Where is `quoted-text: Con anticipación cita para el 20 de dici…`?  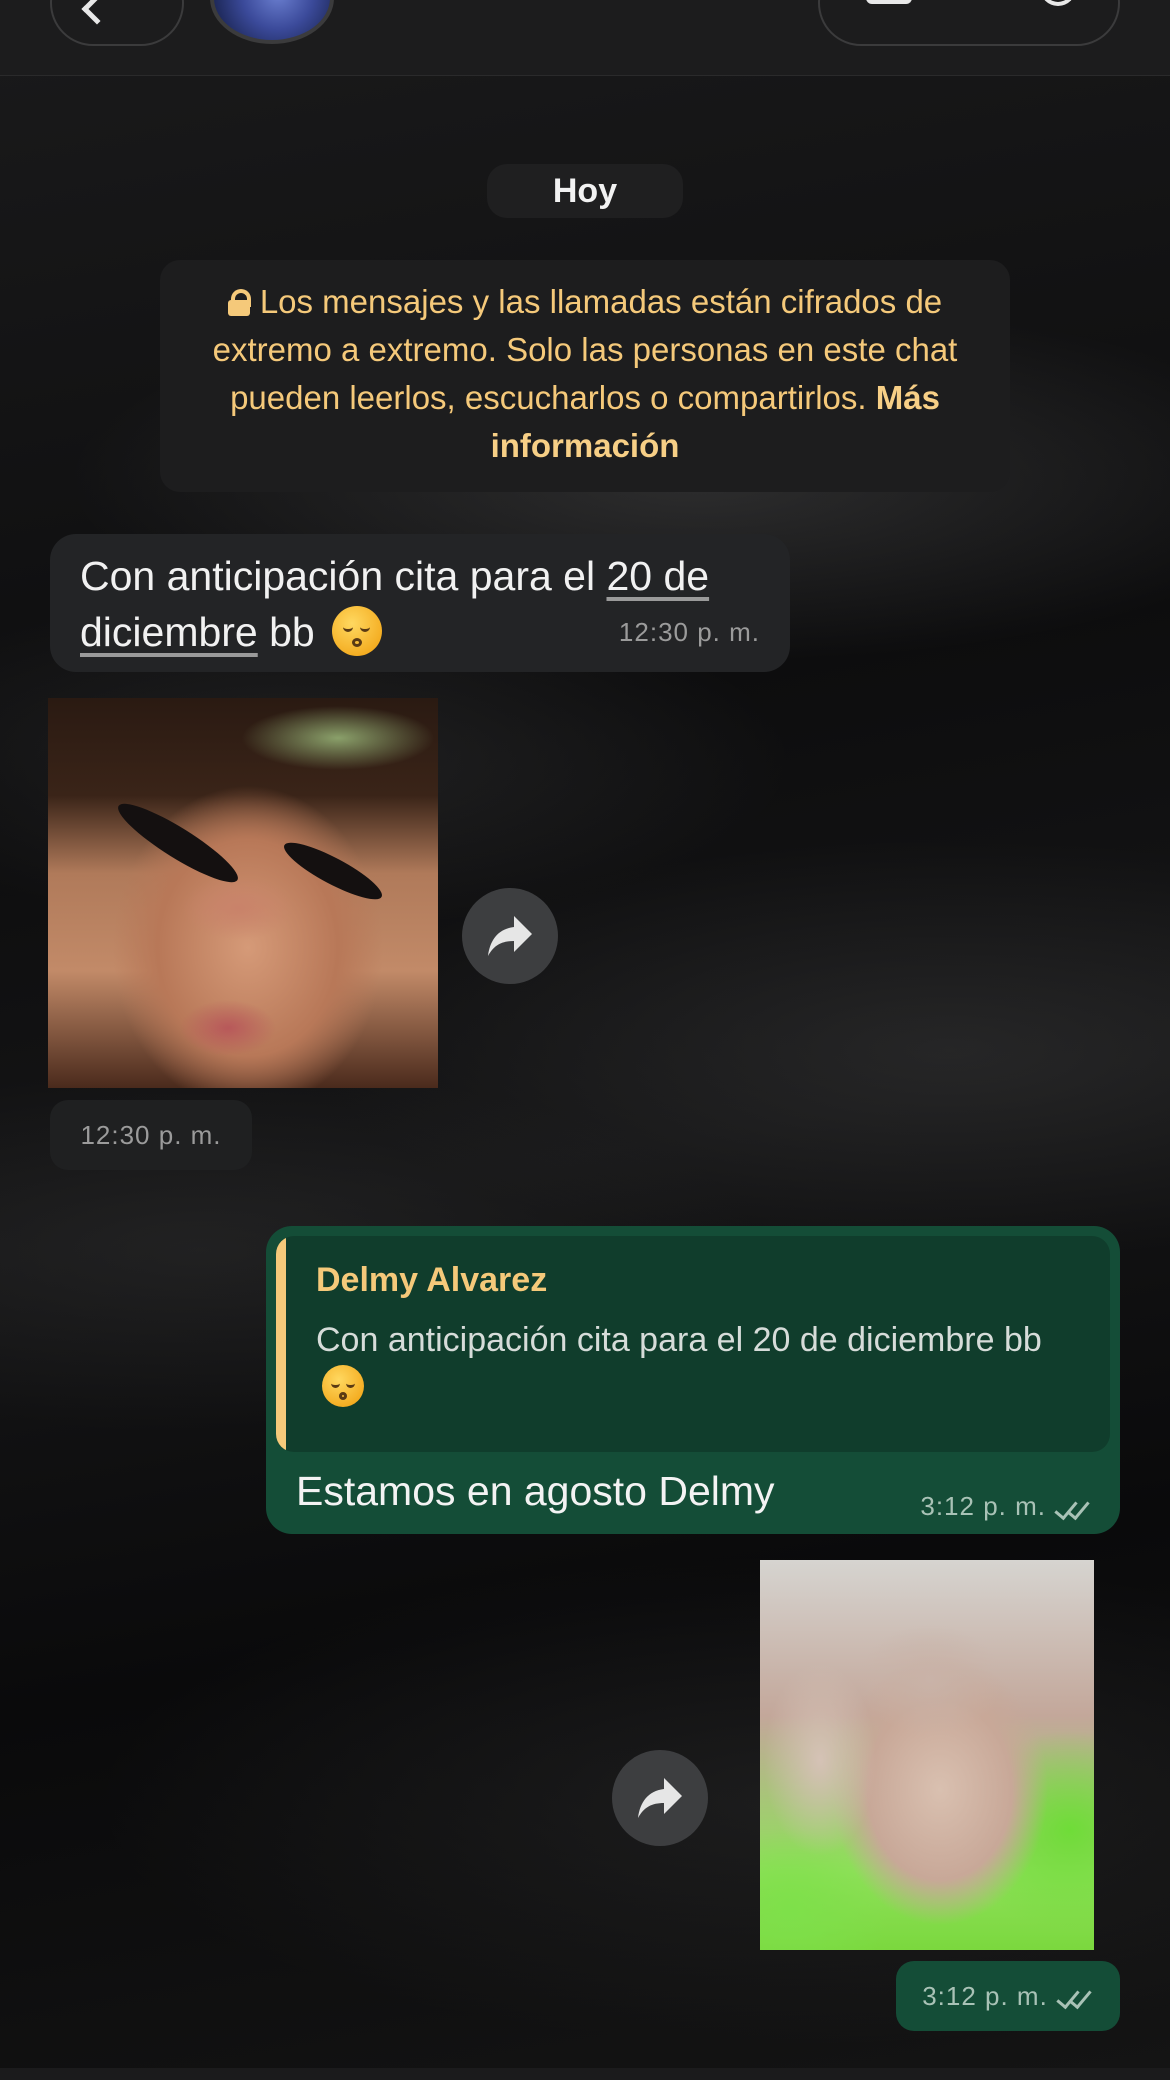 quoted-text: Con anticipación cita para el 20 de dici… is located at coordinates (701, 1364).